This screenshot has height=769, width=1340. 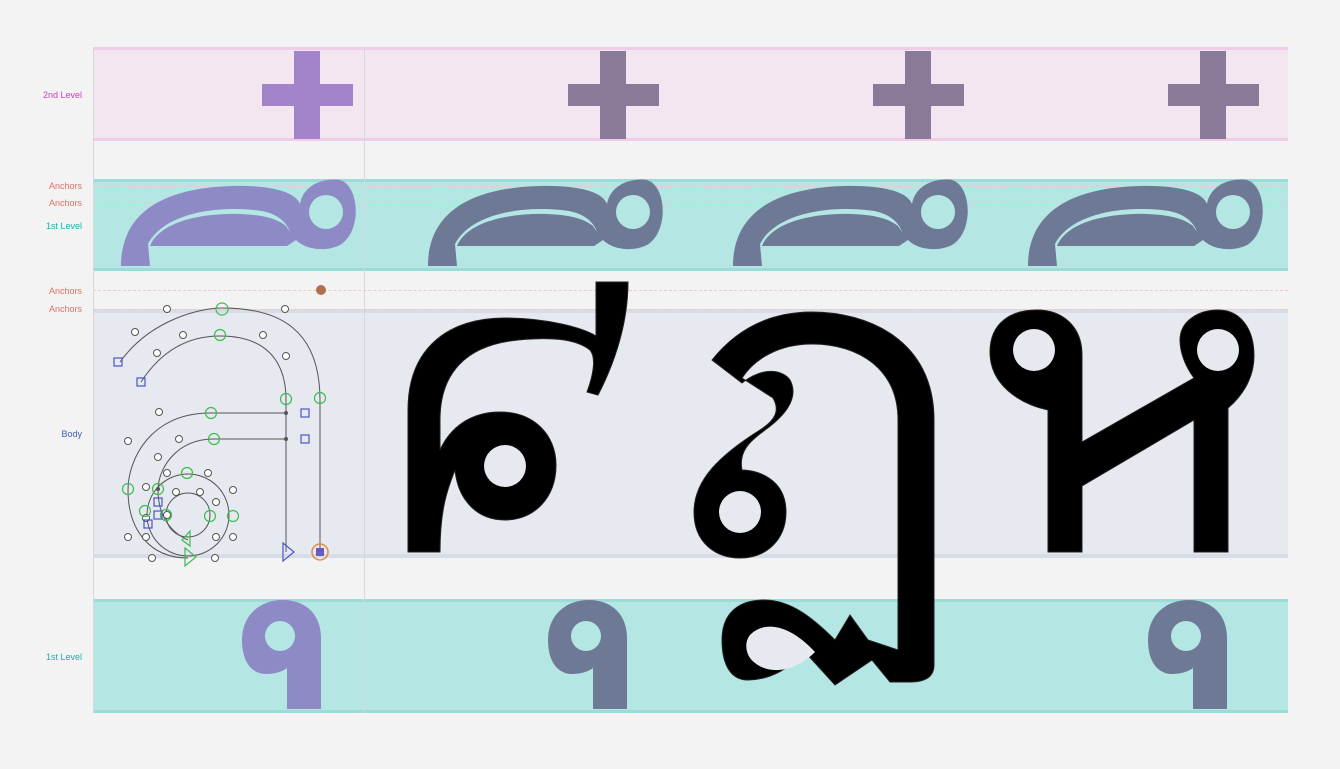 What do you see at coordinates (321, 290) in the screenshot?
I see `anchor-point` at bounding box center [321, 290].